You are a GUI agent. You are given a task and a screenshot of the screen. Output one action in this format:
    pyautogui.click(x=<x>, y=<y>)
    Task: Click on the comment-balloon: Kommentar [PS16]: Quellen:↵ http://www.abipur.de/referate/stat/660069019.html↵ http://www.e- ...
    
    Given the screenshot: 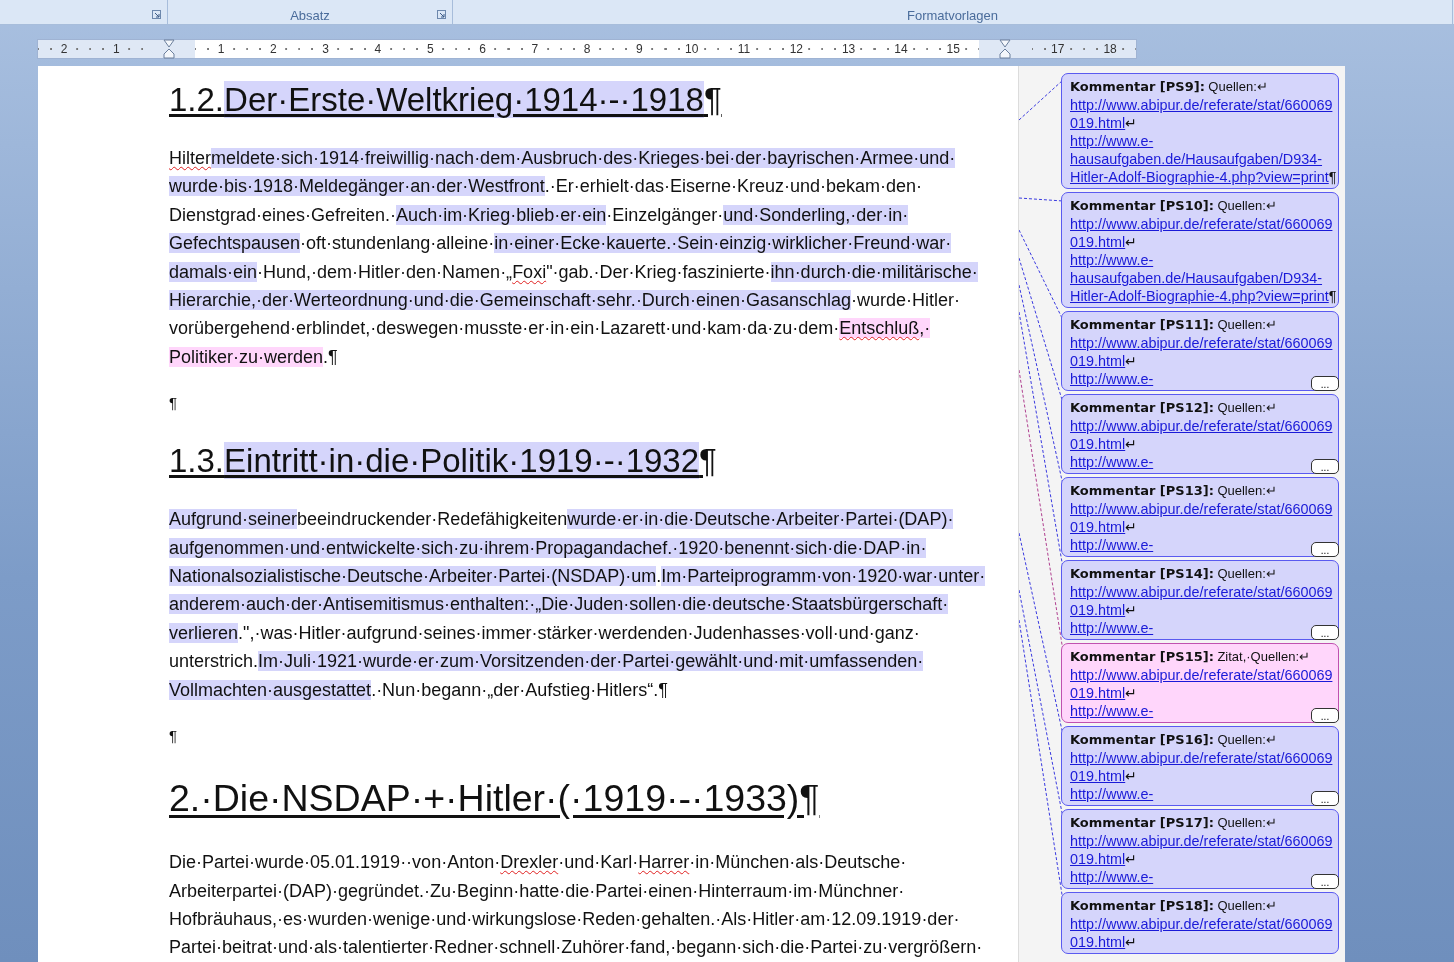 What is the action you would take?
    pyautogui.click(x=1200, y=766)
    